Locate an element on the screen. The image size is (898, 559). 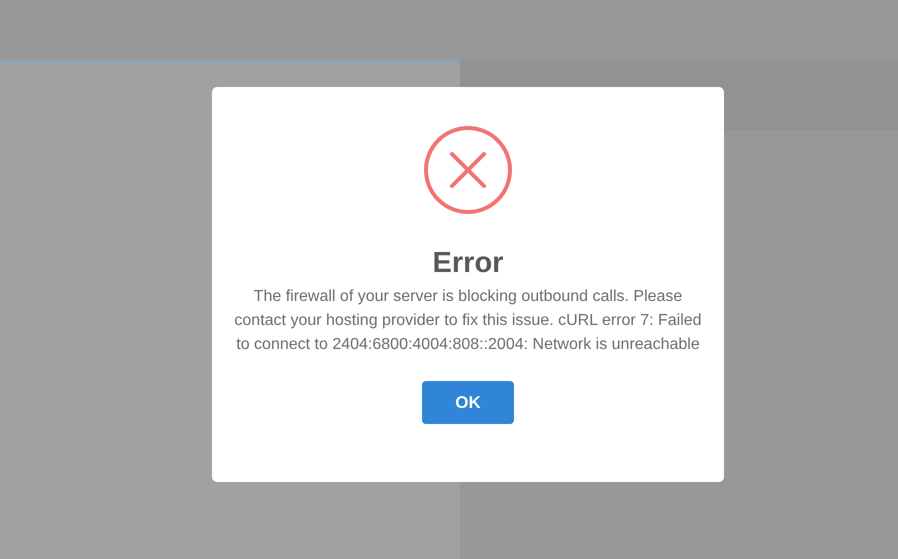
error-message: The firewall of your server is blocking outbound calls. Please contact your hosting provider to fix this issue. cURL error 7: Failed to connect to 2404:6800:4004:808::2004: Network is unreachable is located at coordinates (468, 321).